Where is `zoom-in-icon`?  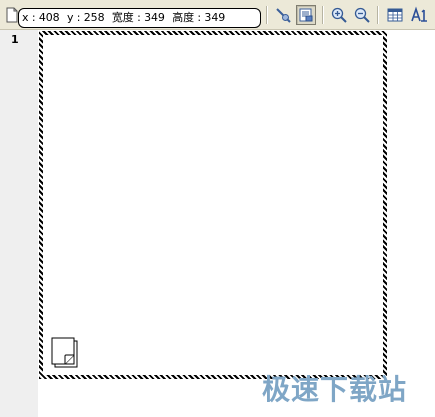
zoom-in-icon is located at coordinates (339, 15).